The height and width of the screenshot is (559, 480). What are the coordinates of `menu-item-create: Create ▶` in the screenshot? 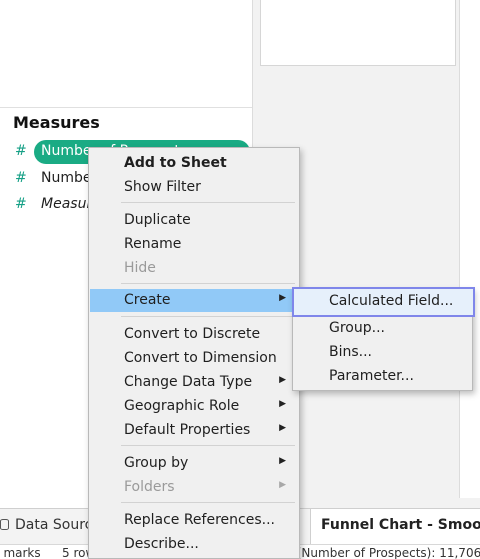 It's located at (194, 300).